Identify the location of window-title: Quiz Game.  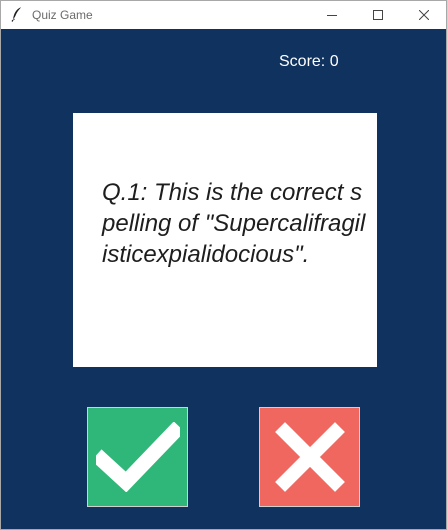
(62, 15).